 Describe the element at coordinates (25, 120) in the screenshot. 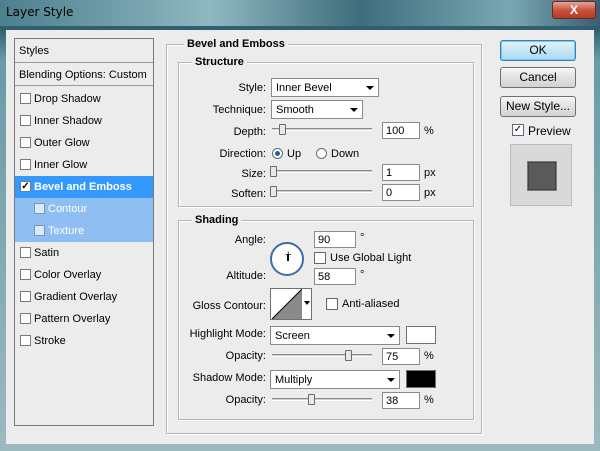

I see `inner-shadow-checkbox` at that location.